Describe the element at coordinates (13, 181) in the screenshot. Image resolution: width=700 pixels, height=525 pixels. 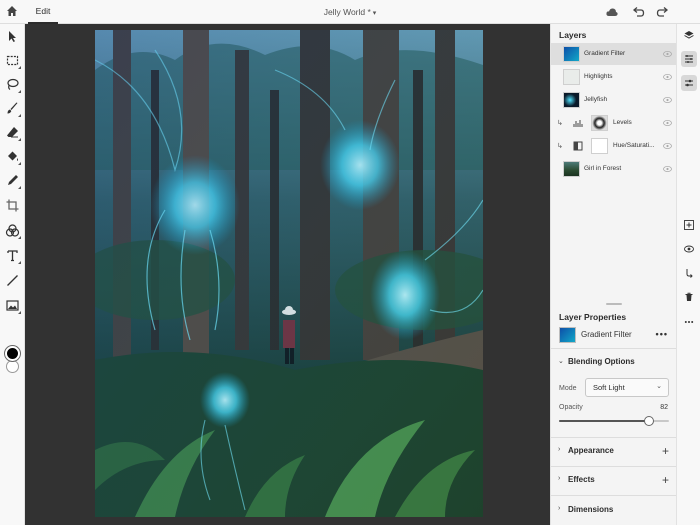
I see `healing-tool` at that location.